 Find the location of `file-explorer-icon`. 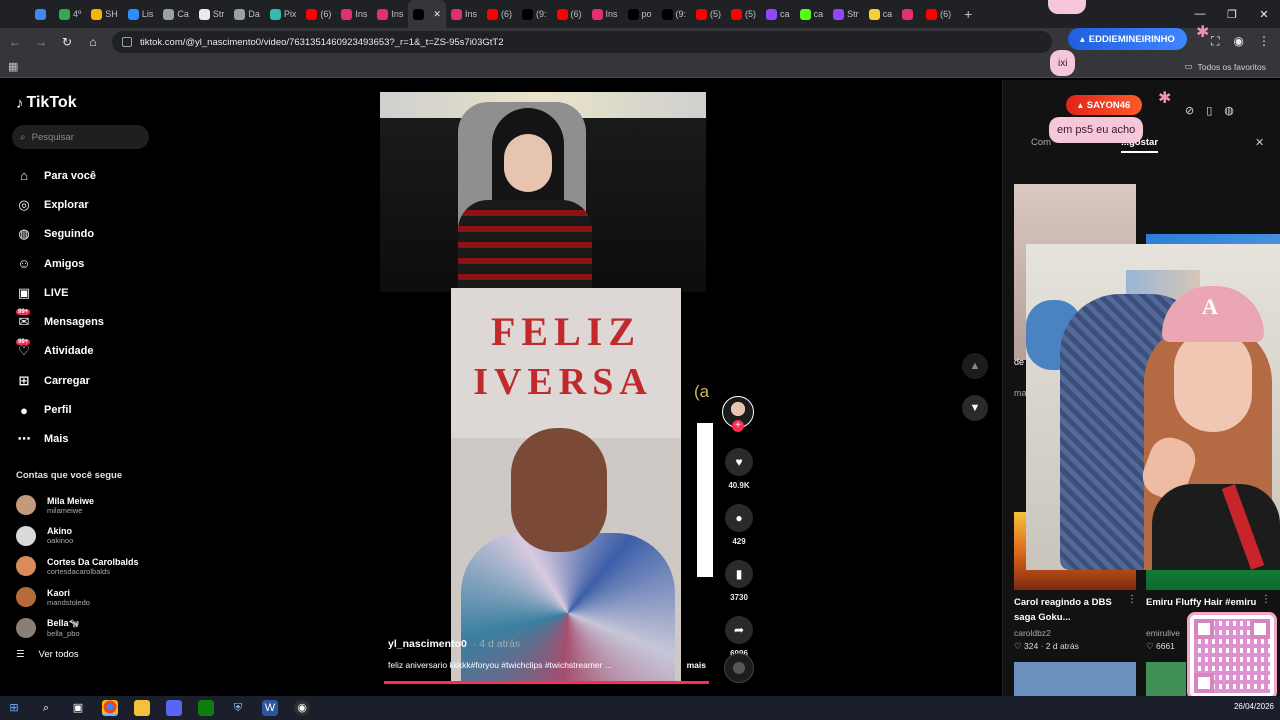

file-explorer-icon is located at coordinates (142, 708).